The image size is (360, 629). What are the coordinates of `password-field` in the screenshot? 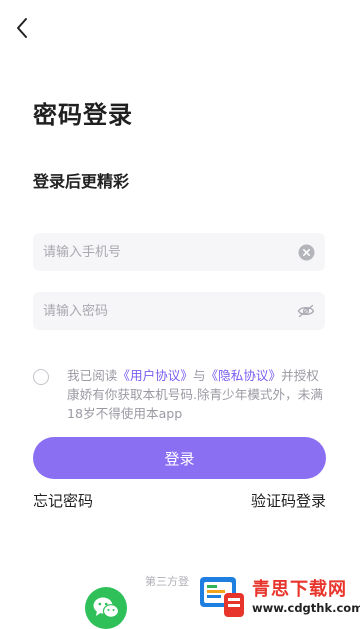 It's located at (179, 311).